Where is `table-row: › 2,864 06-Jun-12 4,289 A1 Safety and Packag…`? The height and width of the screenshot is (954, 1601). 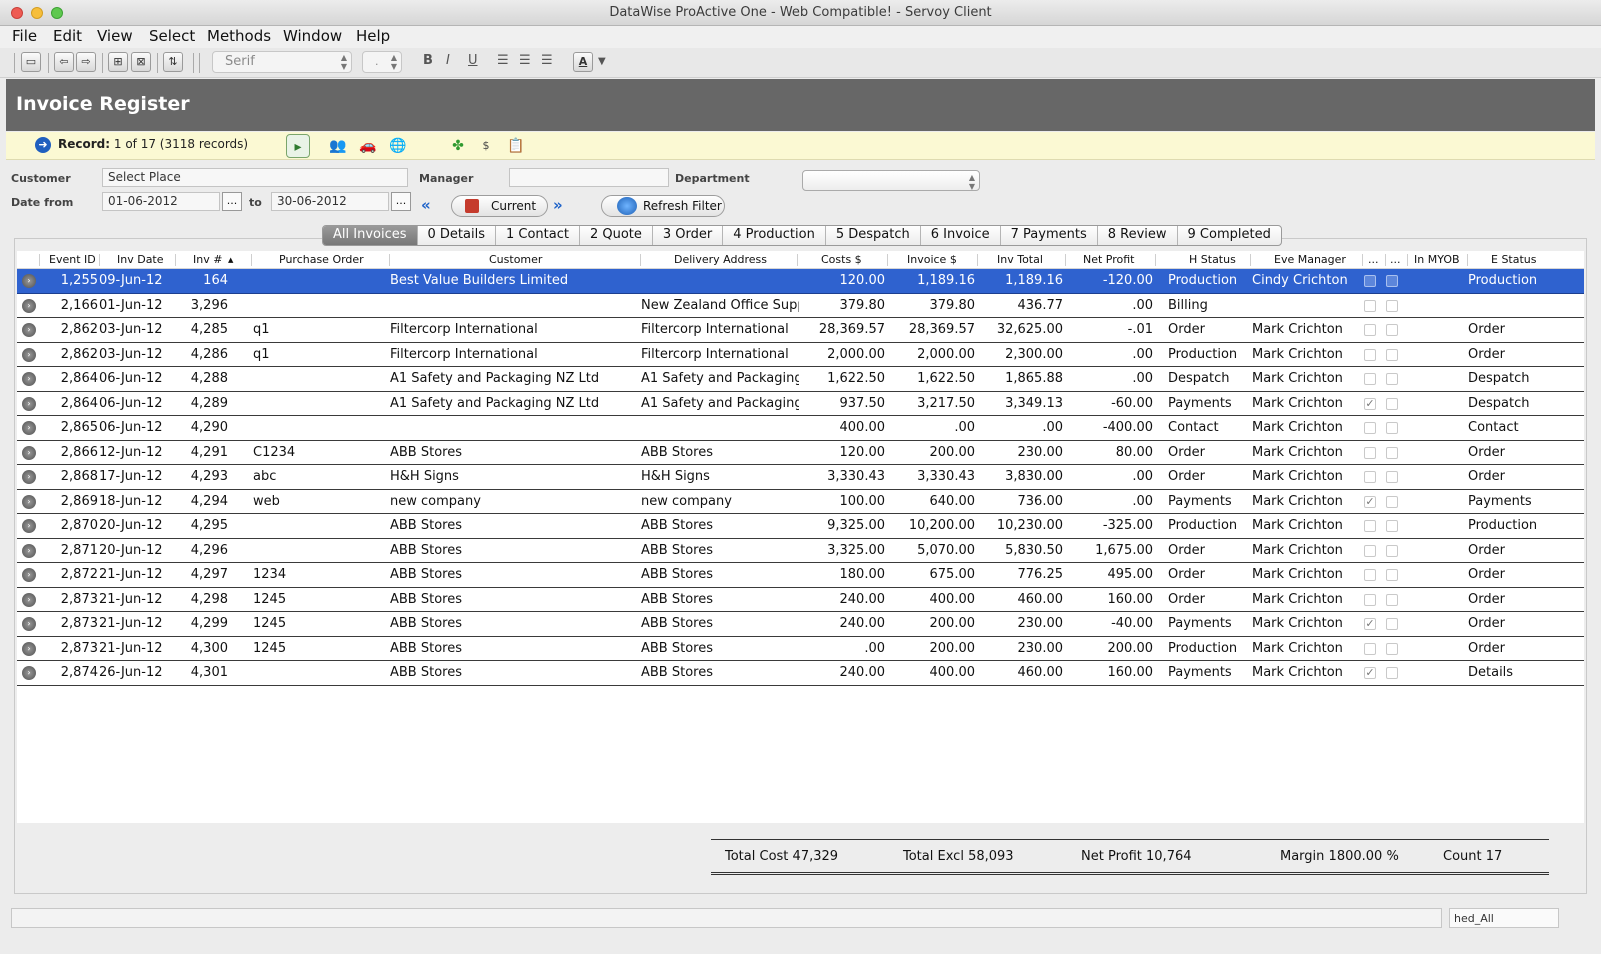 table-row: › 2,864 06-Jun-12 4,289 A1 Safety and Packag… is located at coordinates (800, 404).